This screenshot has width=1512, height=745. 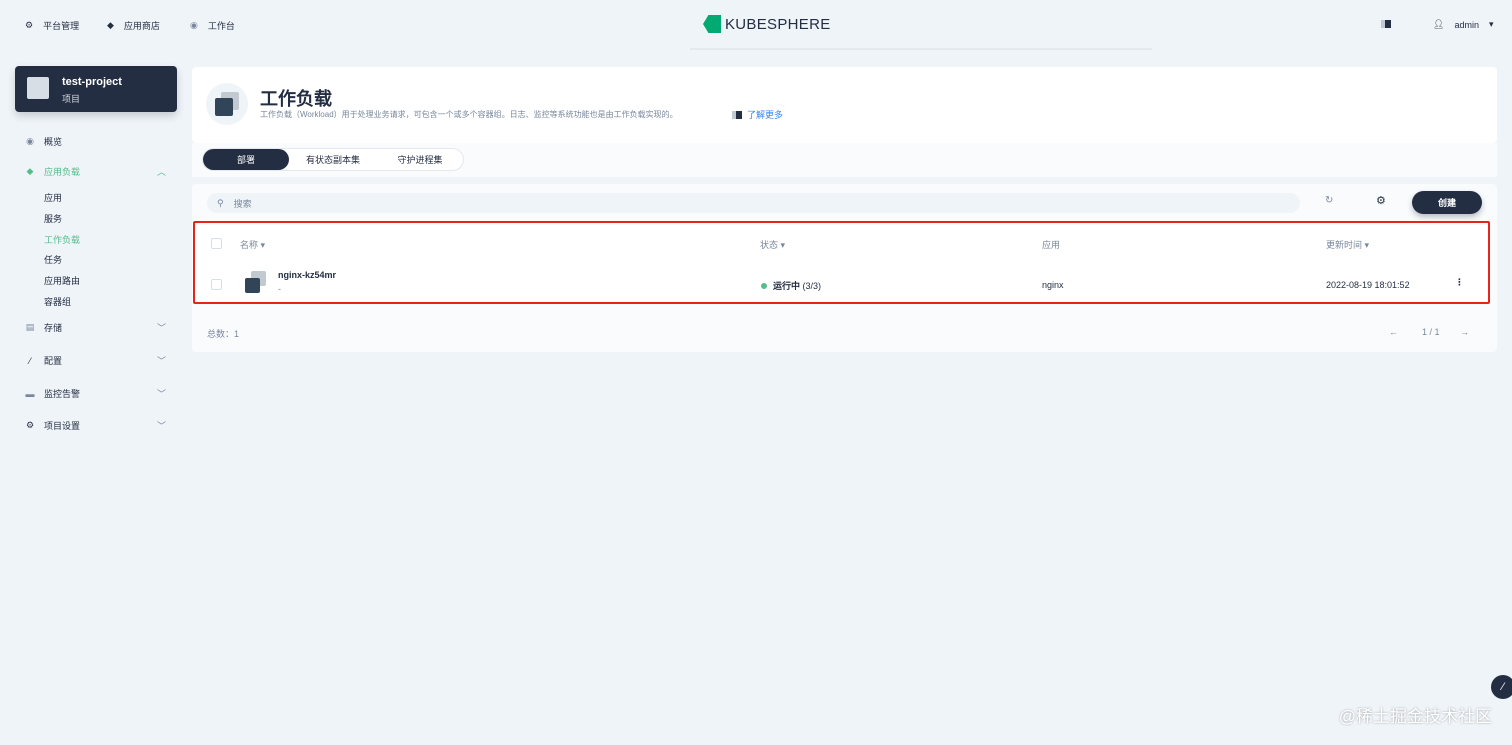 What do you see at coordinates (95, 360) in the screenshot?
I see `sidebar-item-config: ⁄ 配置 ﹀` at bounding box center [95, 360].